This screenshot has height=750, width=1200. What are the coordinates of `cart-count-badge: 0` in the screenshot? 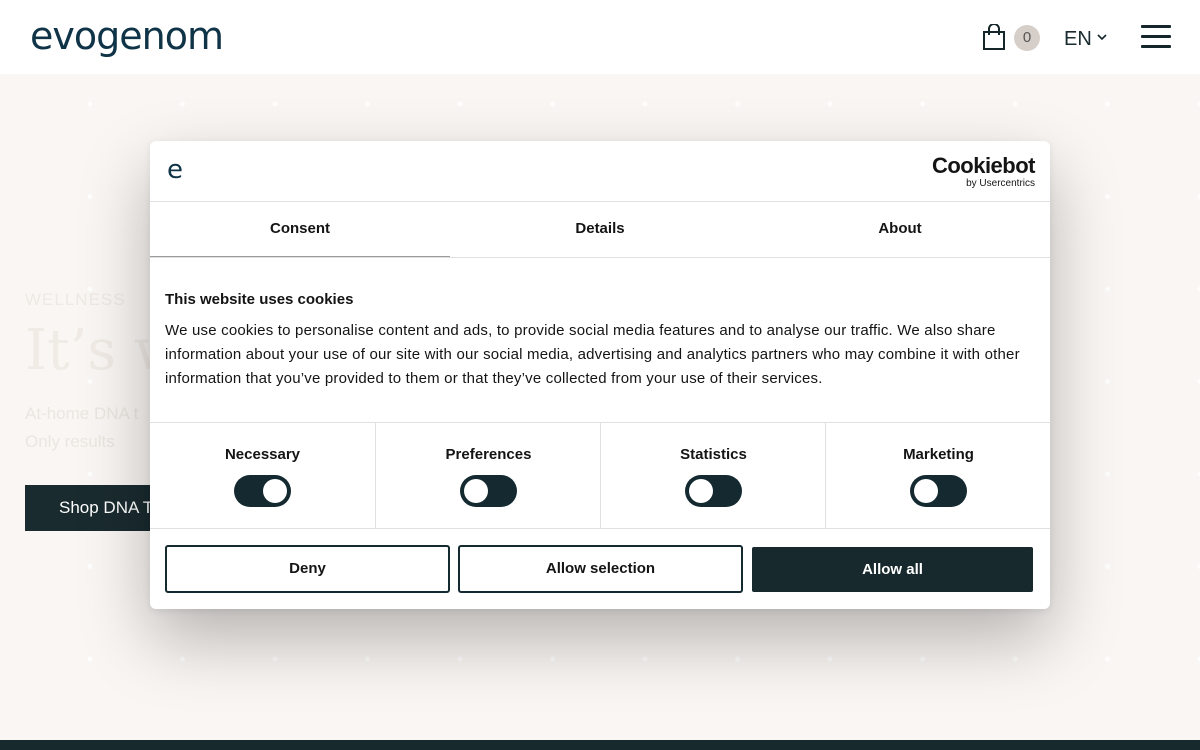 It's located at (1027, 38).